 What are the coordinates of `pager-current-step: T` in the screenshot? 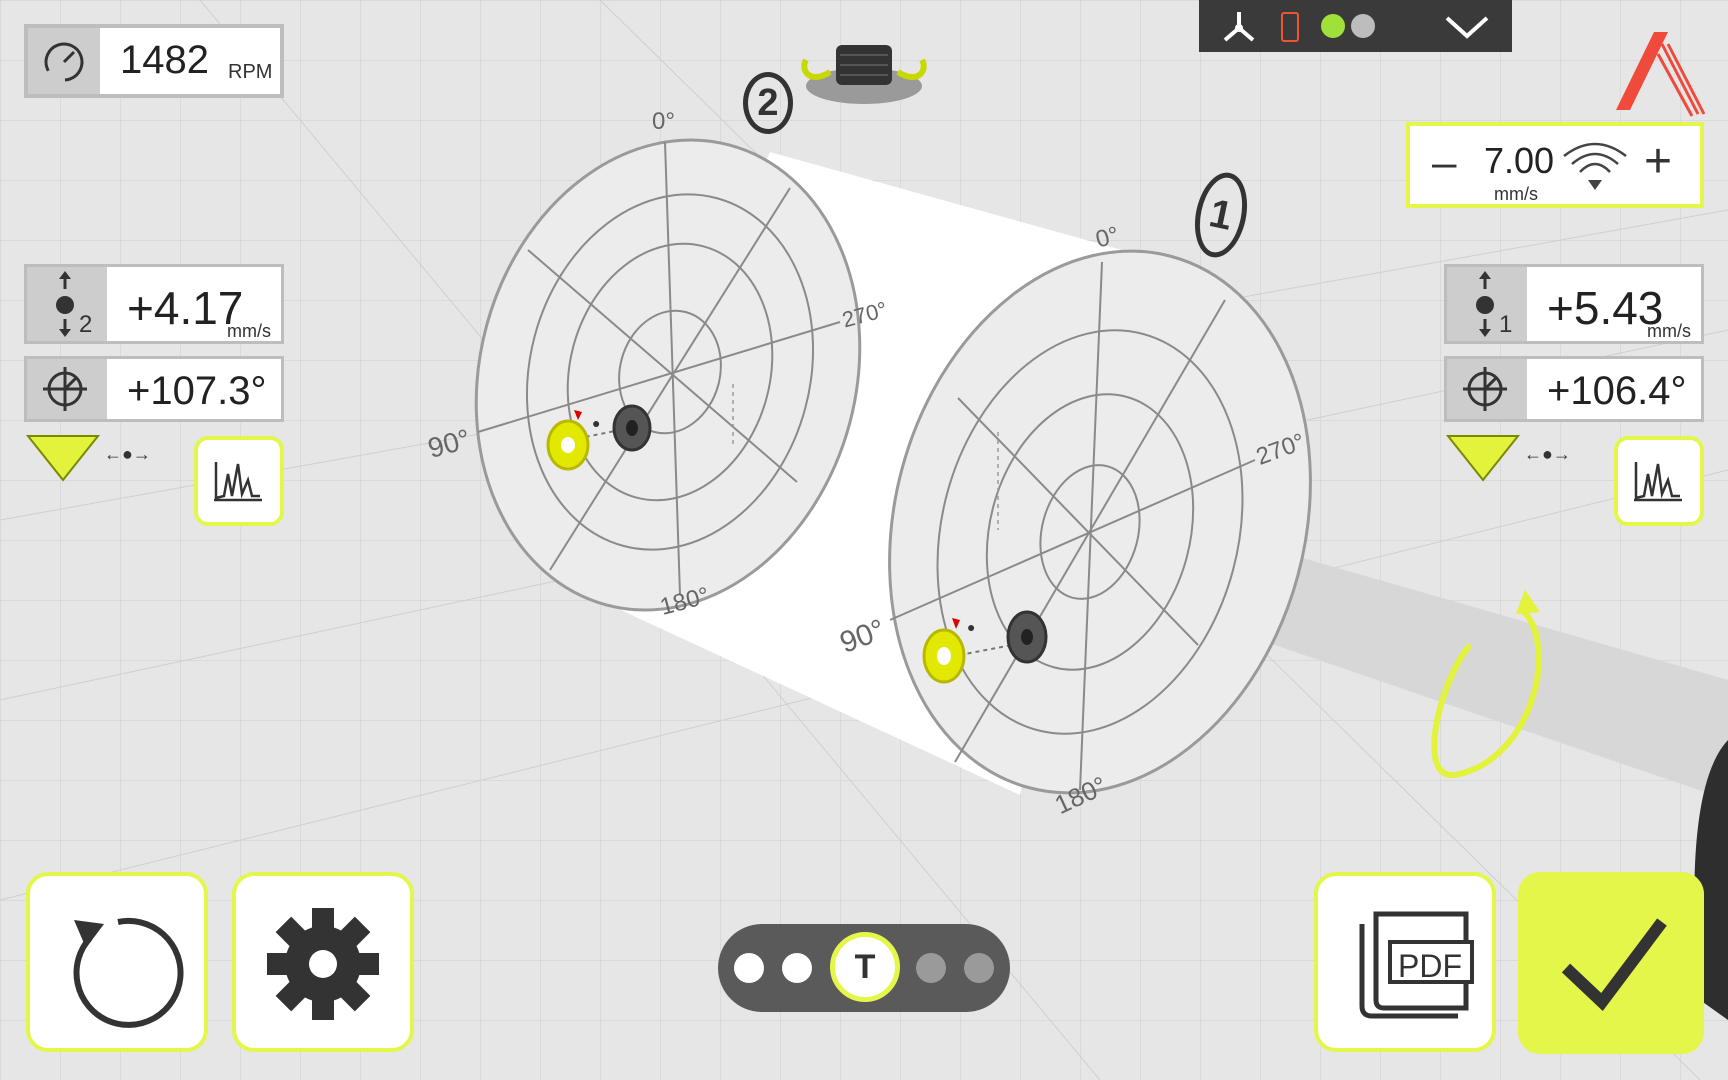 It's located at (865, 967).